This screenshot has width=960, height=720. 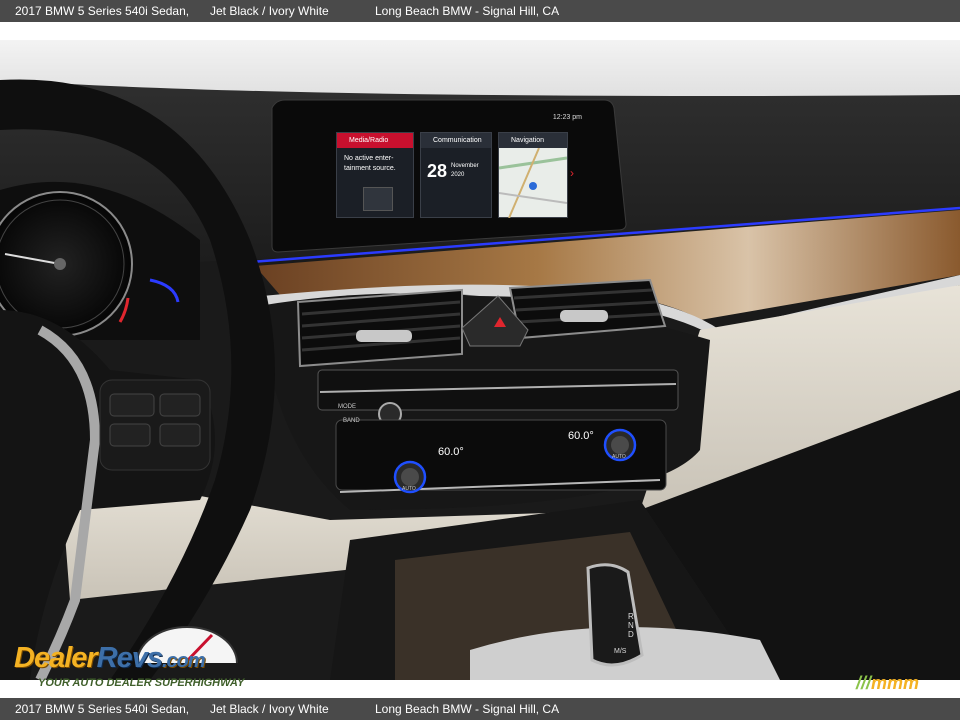 What do you see at coordinates (572, 173) in the screenshot?
I see `chevron-right-icon: ›` at bounding box center [572, 173].